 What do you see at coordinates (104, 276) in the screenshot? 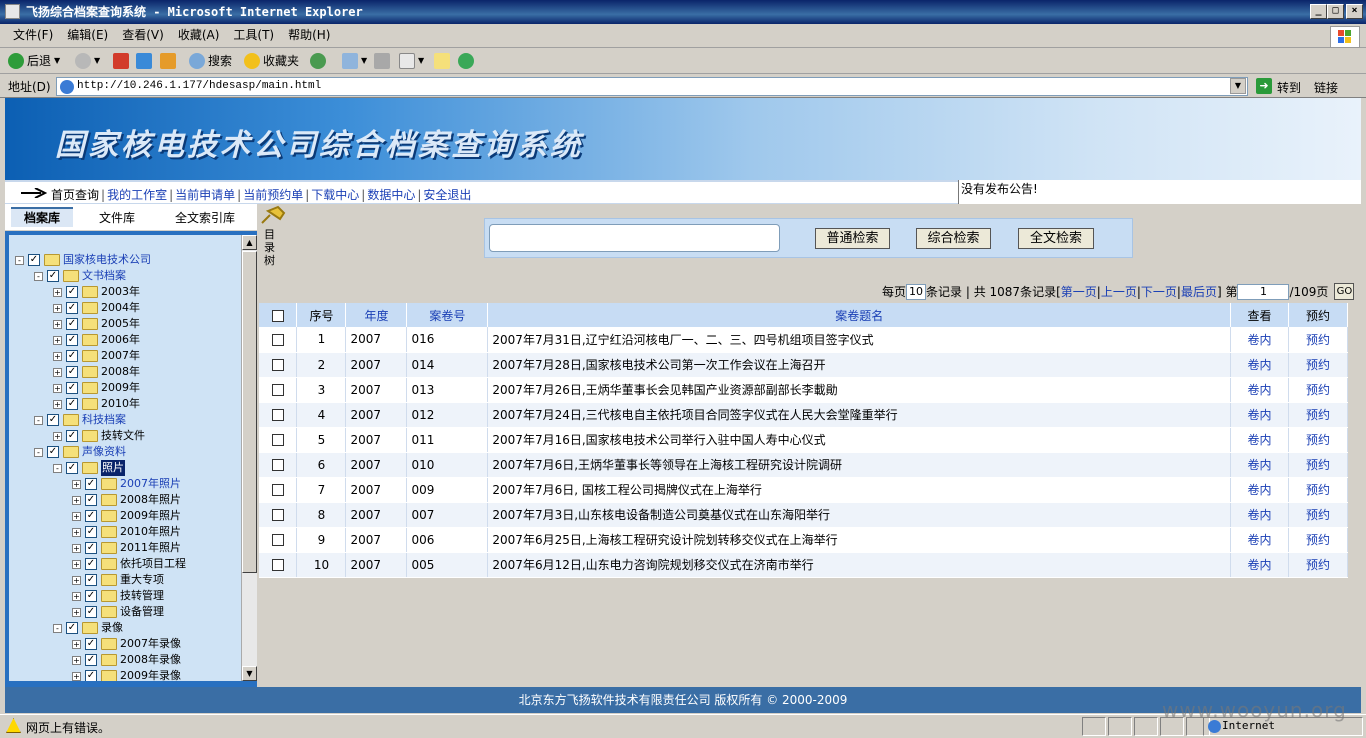
I see `tree-node-label: 文书档案` at bounding box center [104, 276].